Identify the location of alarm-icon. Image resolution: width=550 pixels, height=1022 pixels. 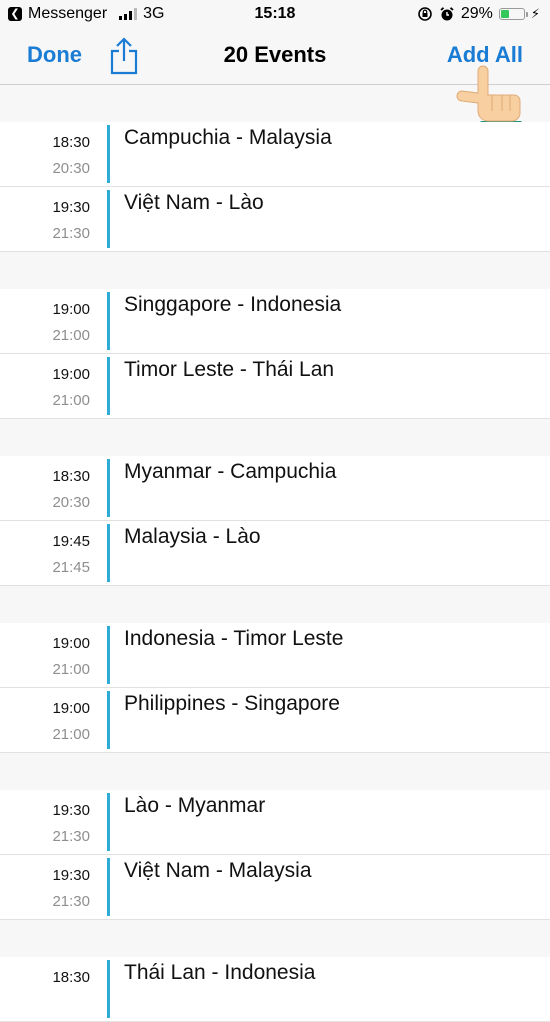
(447, 14).